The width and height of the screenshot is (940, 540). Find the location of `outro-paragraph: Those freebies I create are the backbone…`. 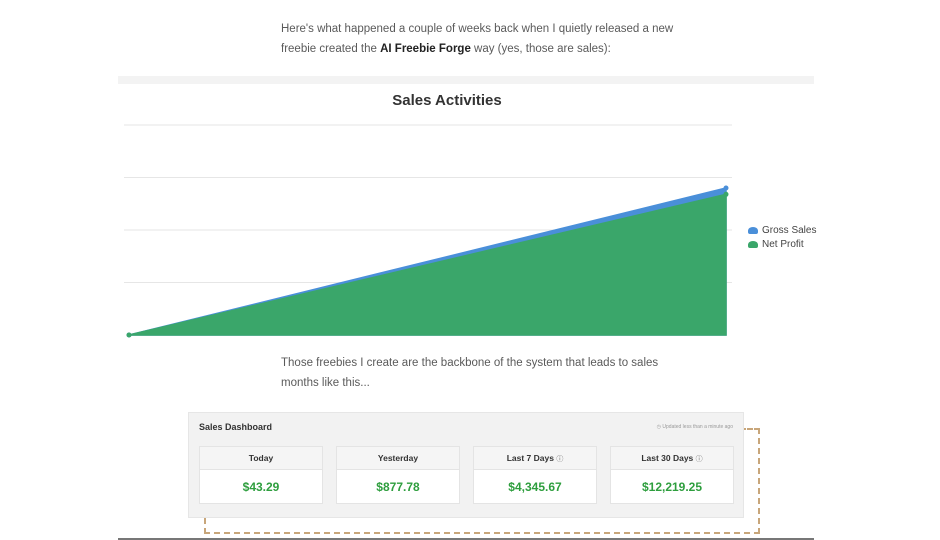

outro-paragraph: Those freebies I create are the backbone… is located at coordinates (491, 373).